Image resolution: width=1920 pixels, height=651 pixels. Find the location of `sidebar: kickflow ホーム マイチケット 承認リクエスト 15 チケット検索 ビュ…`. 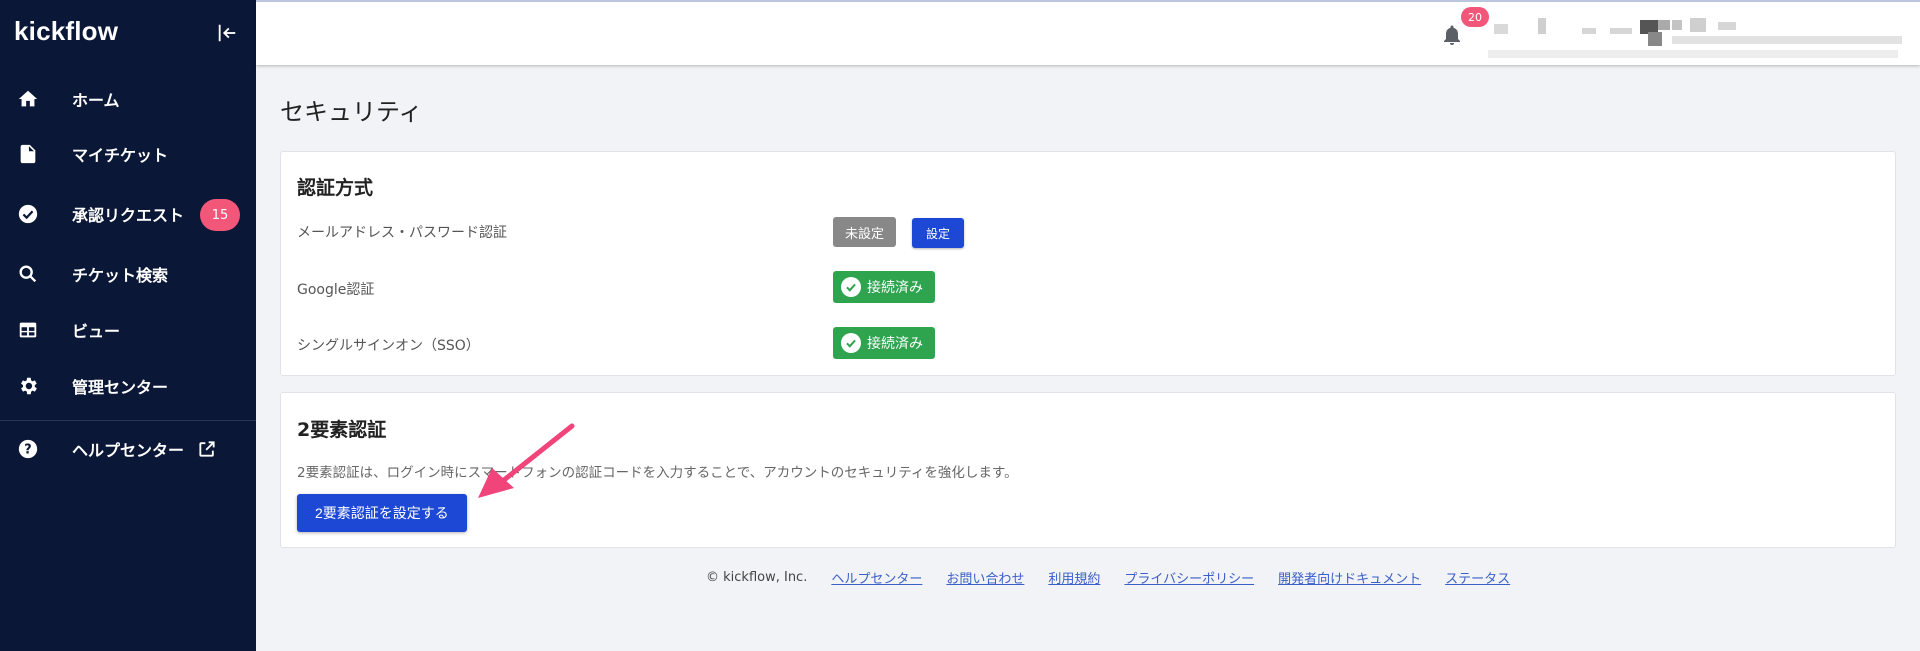

sidebar: kickflow ホーム マイチケット 承認リクエスト 15 チケット検索 ビュ… is located at coordinates (128, 325).